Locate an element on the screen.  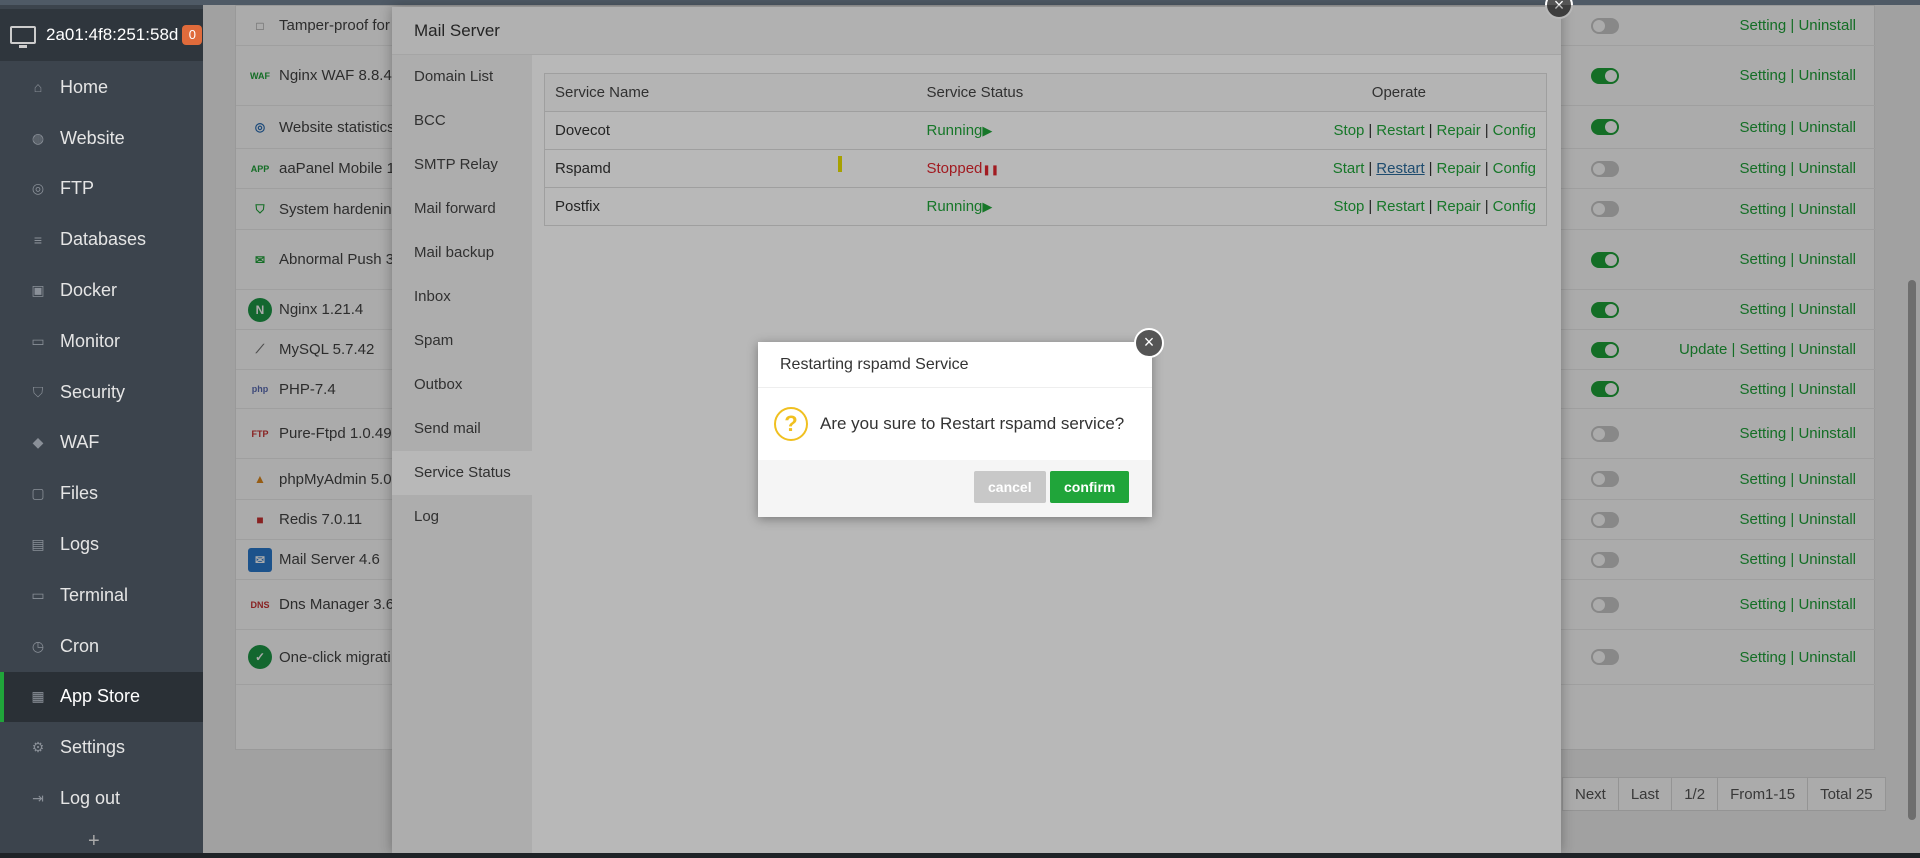
sidebar-item-databases: ≡ Databases is located at coordinates (101, 239).